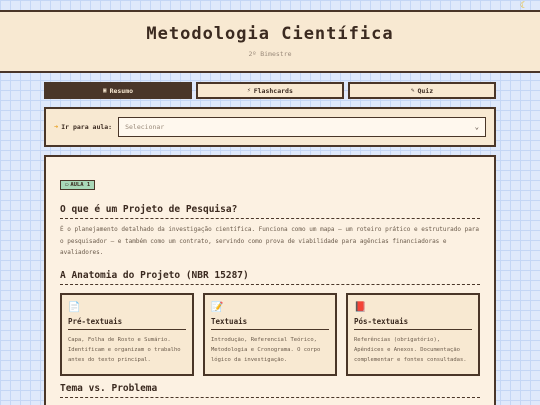 The width and height of the screenshot is (540, 405). Describe the element at coordinates (270, 34) in the screenshot. I see `page-title: Metodologia Científica` at that location.